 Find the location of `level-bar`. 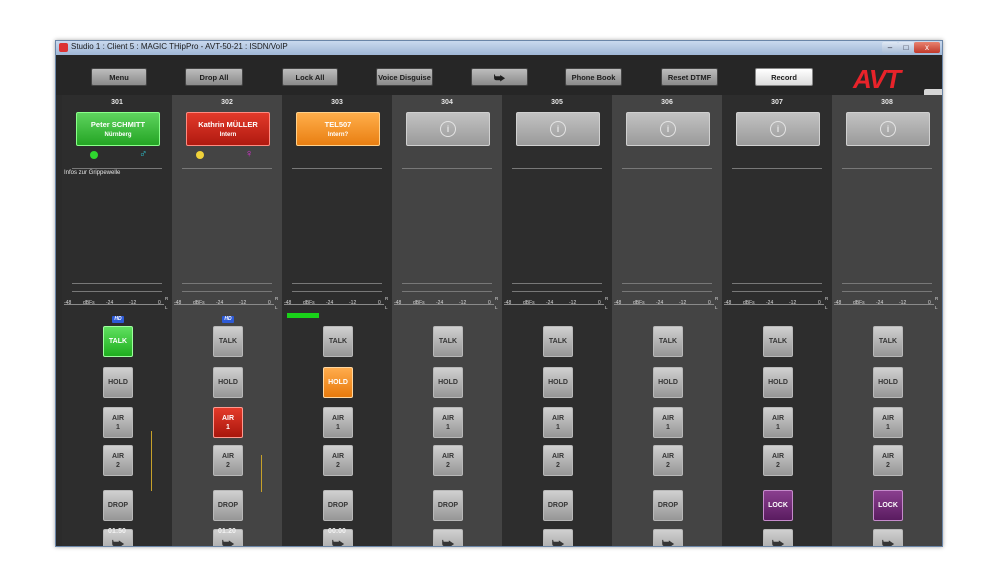

level-bar is located at coordinates (303, 315).